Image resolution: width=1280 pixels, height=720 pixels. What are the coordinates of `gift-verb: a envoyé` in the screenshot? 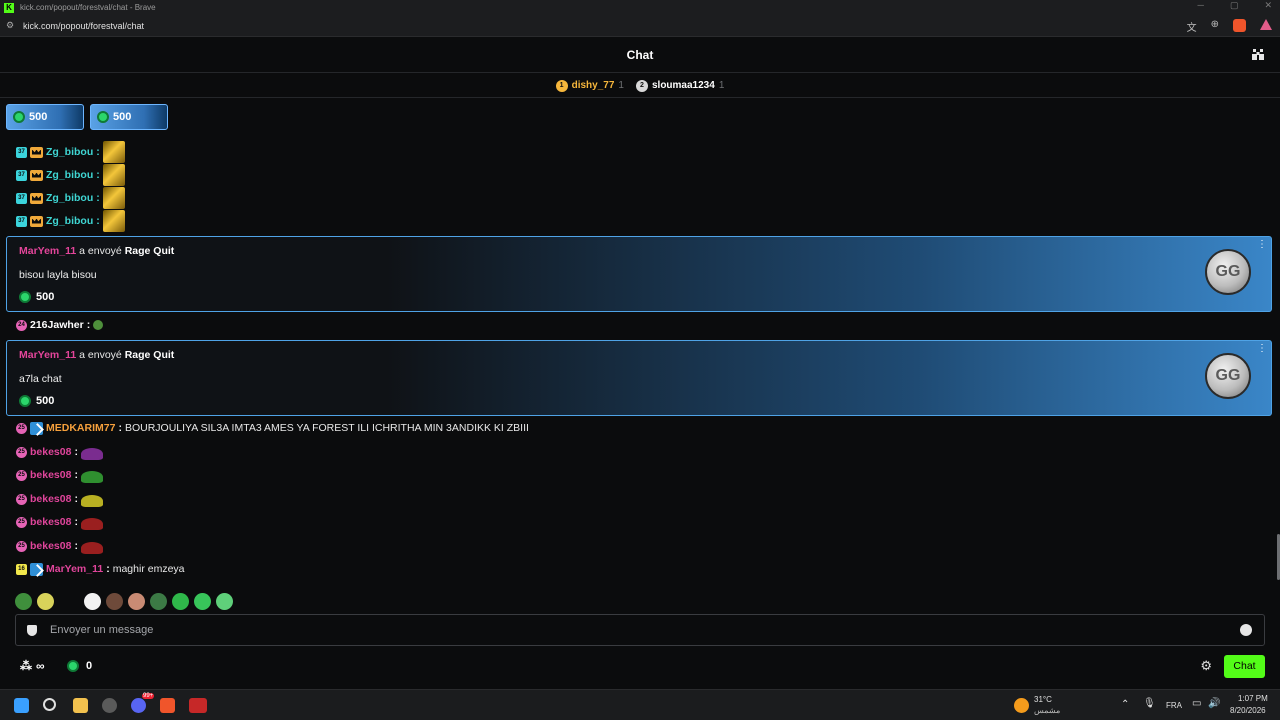 It's located at (100, 355).